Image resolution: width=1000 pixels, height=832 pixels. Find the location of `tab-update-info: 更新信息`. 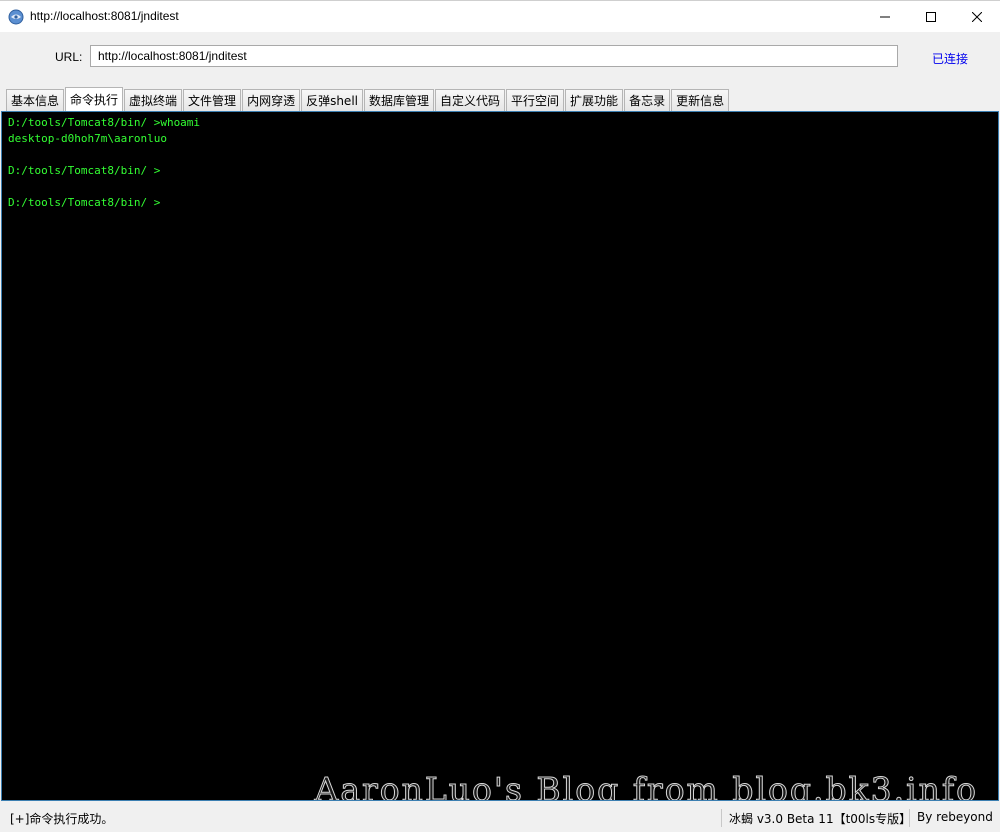

tab-update-info: 更新信息 is located at coordinates (700, 100).